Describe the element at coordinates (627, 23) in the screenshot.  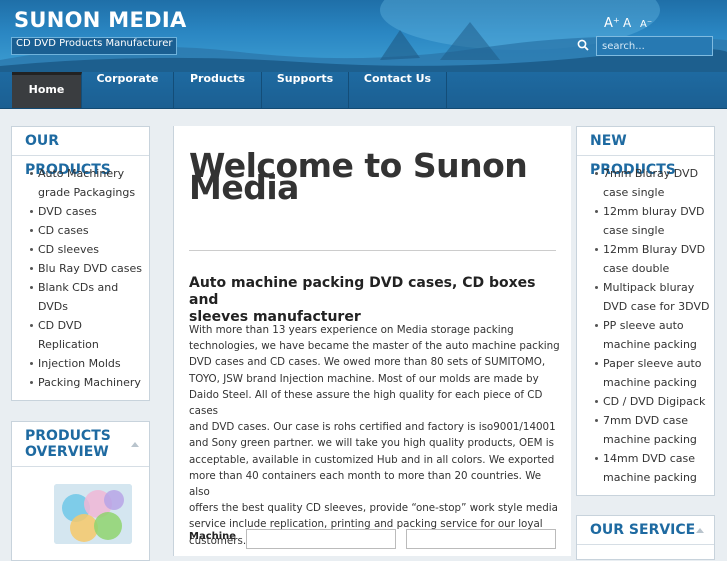
I see `font-size-reset: A` at that location.